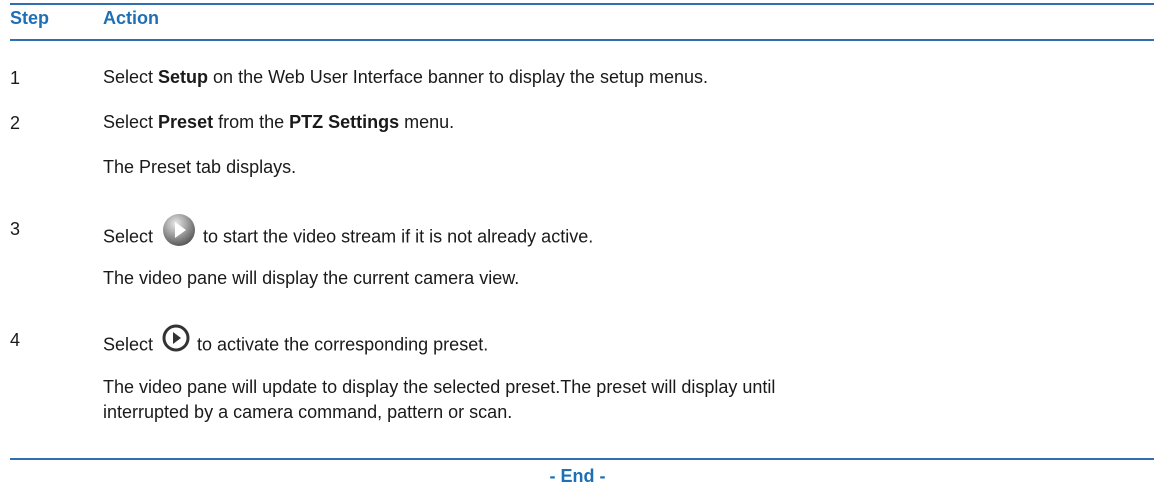  Describe the element at coordinates (15, 78) in the screenshot. I see `step-number-1: 1` at that location.